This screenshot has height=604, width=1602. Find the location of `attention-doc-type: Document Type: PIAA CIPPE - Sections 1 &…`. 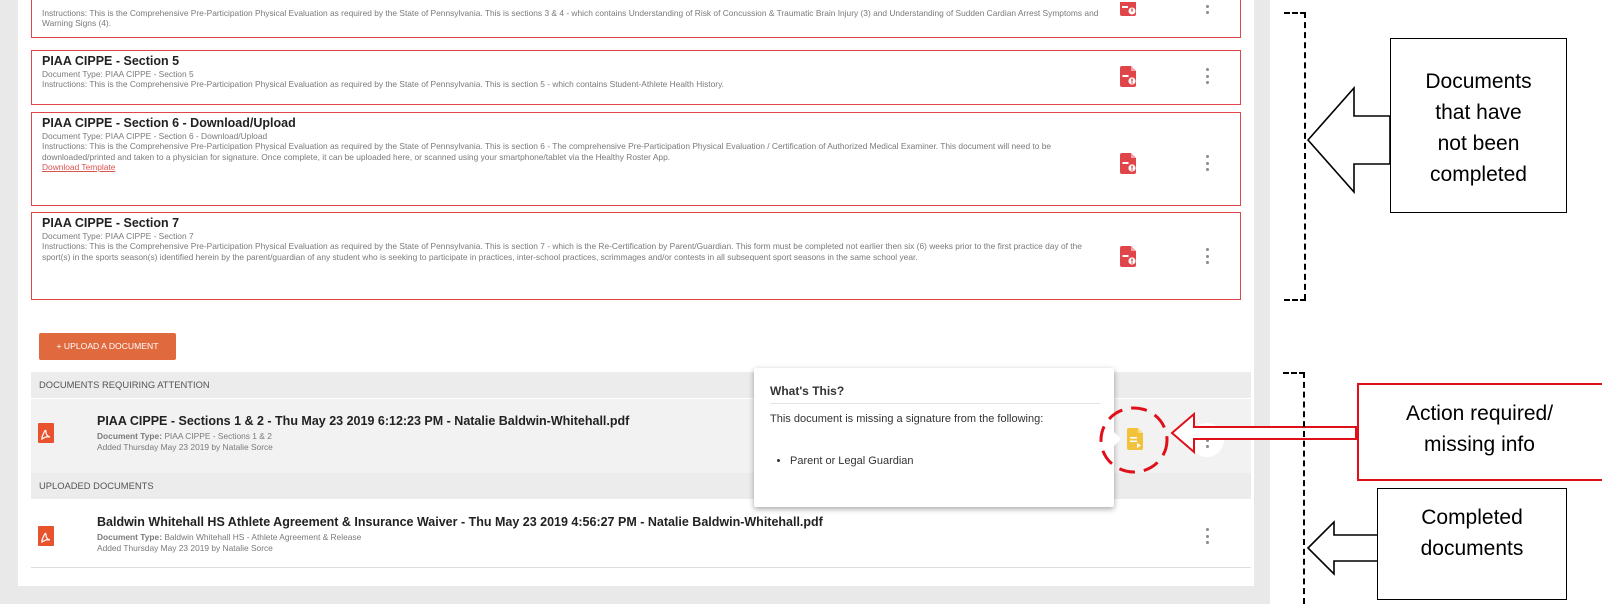

attention-doc-type: Document Type: PIAA CIPPE - Sections 1 &… is located at coordinates (184, 436).